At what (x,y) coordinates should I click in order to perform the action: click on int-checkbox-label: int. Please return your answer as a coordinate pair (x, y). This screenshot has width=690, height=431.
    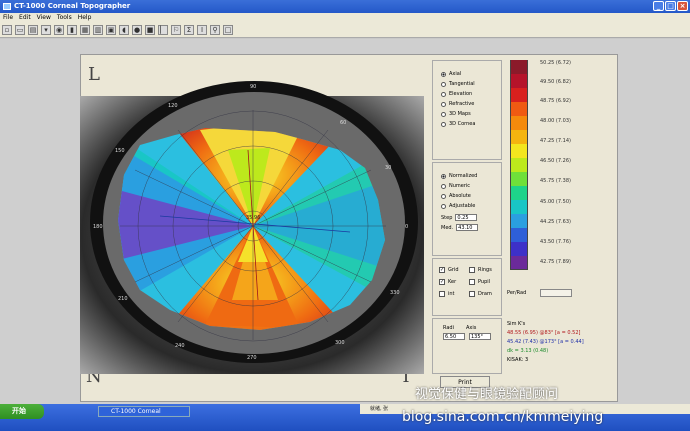
    Looking at the image, I should click on (451, 294).